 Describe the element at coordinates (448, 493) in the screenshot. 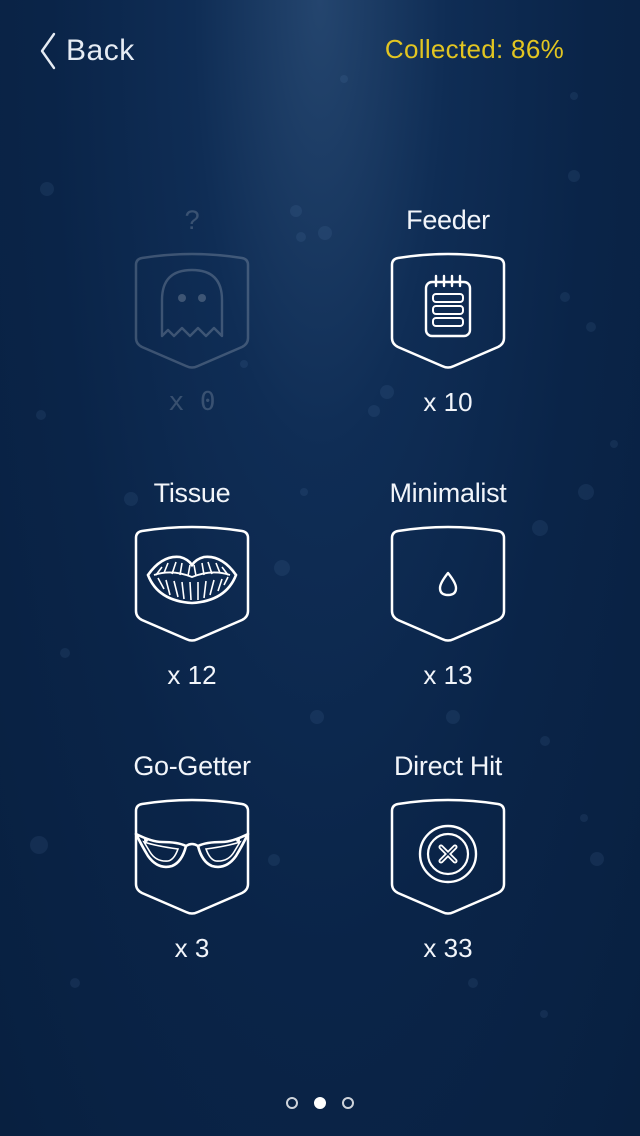

I see `badge-name: Minimalist` at that location.